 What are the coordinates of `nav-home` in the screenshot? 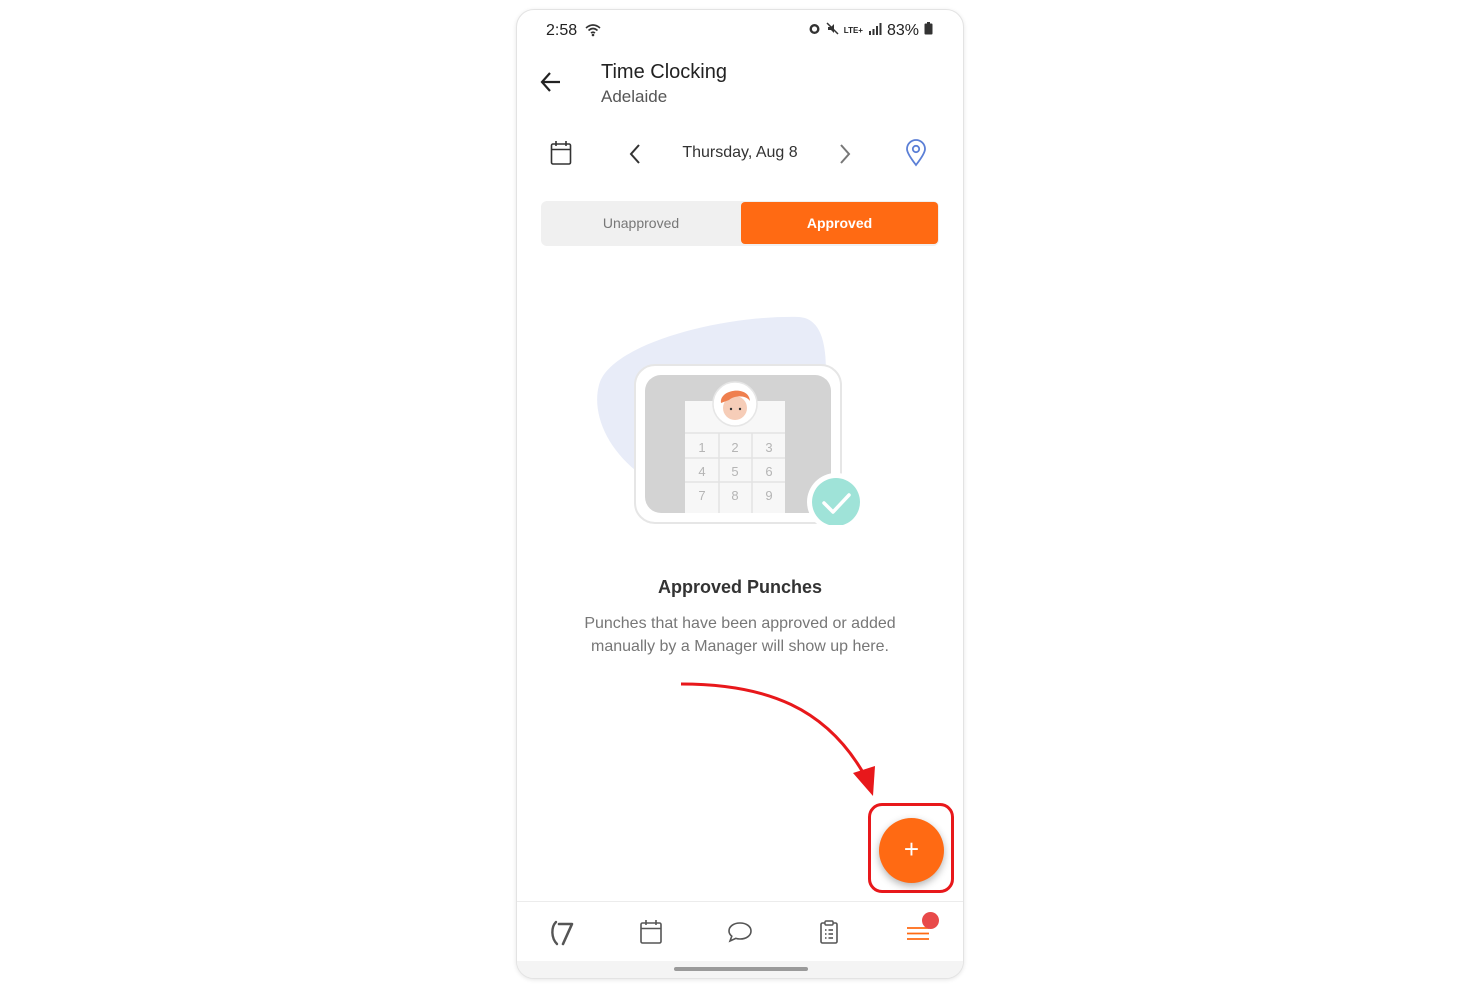 It's located at (562, 932).